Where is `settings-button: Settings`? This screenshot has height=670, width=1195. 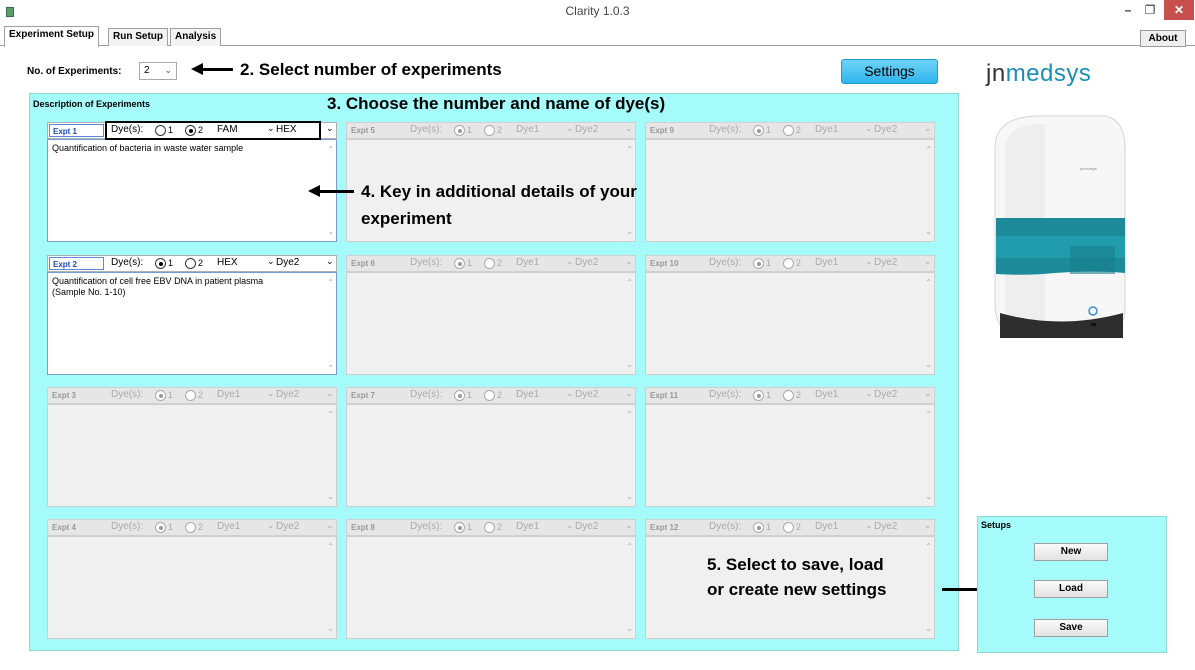
settings-button: Settings is located at coordinates (889, 71).